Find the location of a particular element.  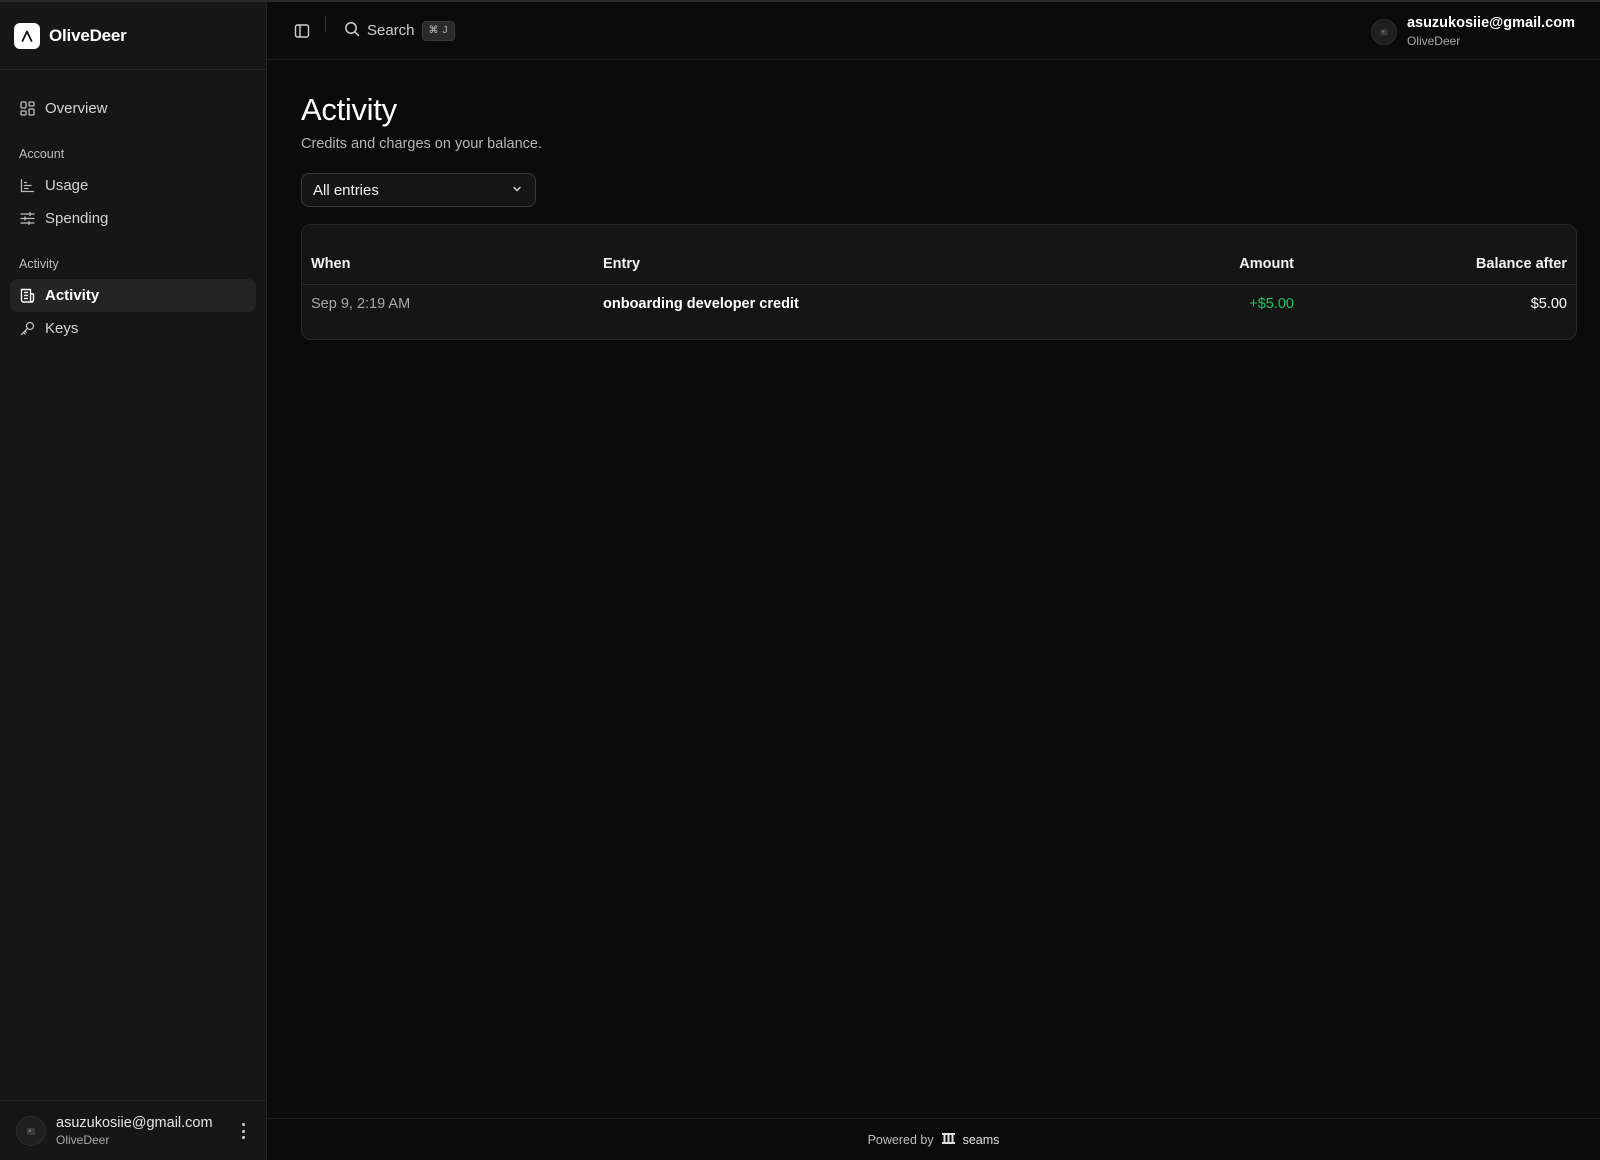

header-user-menu: asuzukosiie@gmail.com OliveDeer is located at coordinates (1472, 31).